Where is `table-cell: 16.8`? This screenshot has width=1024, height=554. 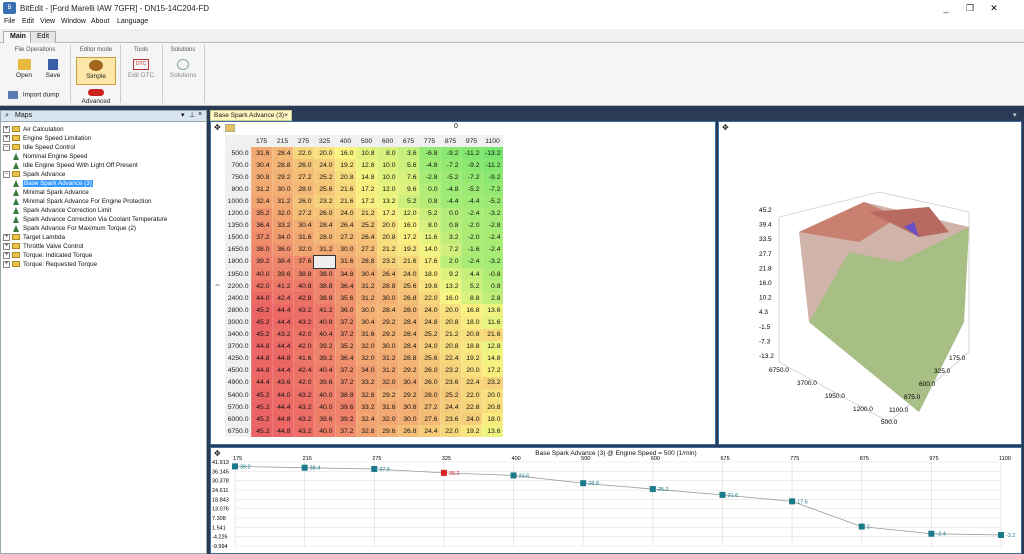 table-cell: 16.8 is located at coordinates (472, 310).